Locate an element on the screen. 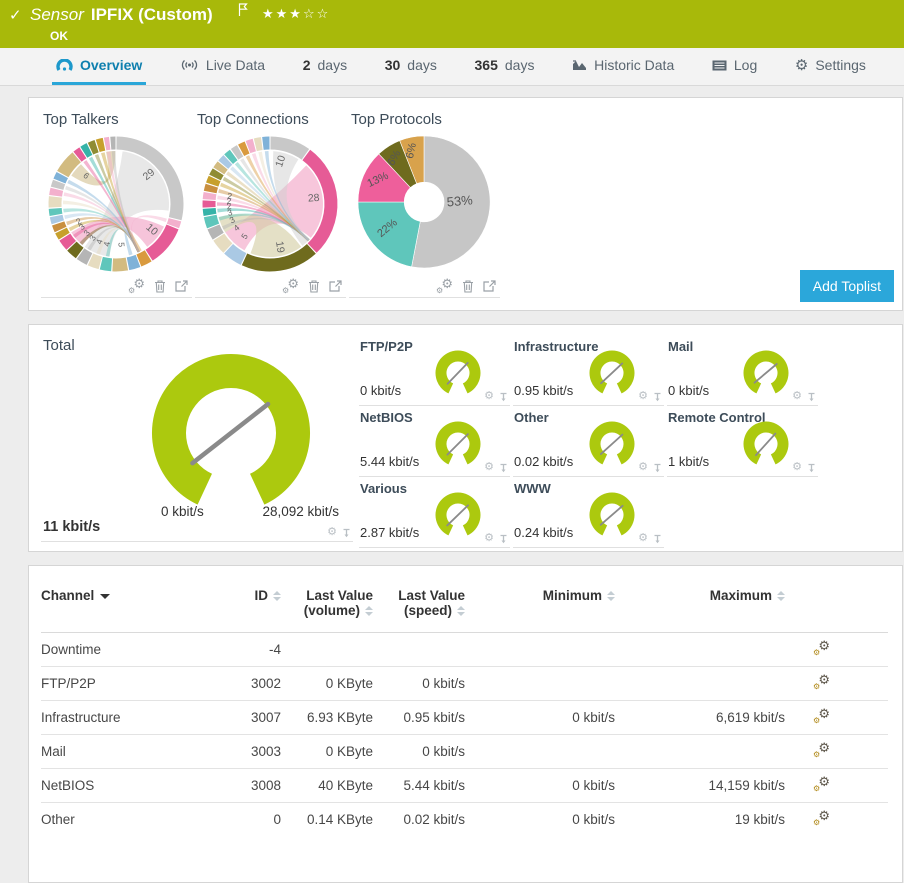 The width and height of the screenshot is (904, 883). tab-historic-data: Historic Data is located at coordinates (623, 66).